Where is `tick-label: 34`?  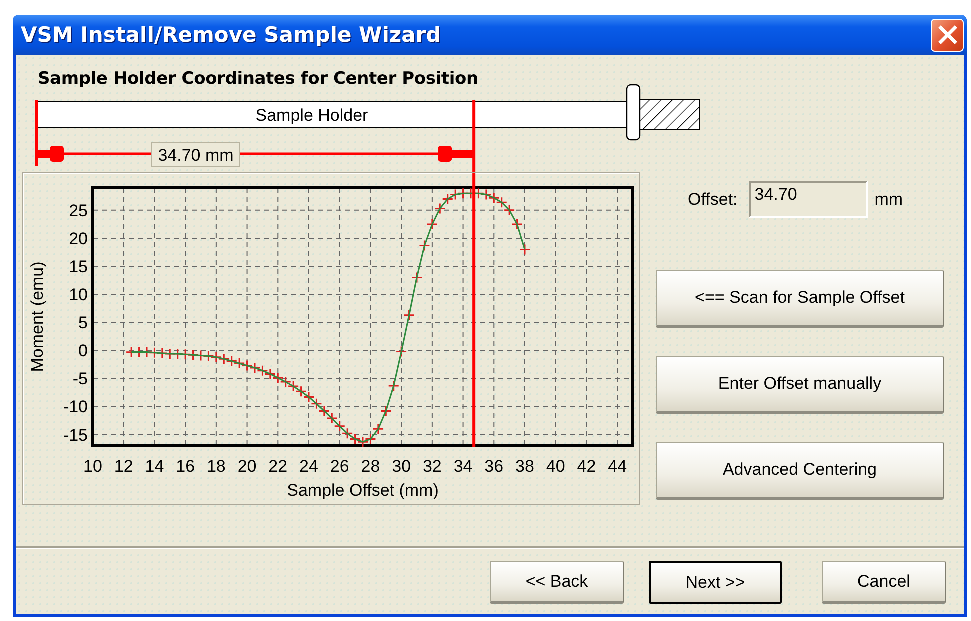 tick-label: 34 is located at coordinates (463, 466).